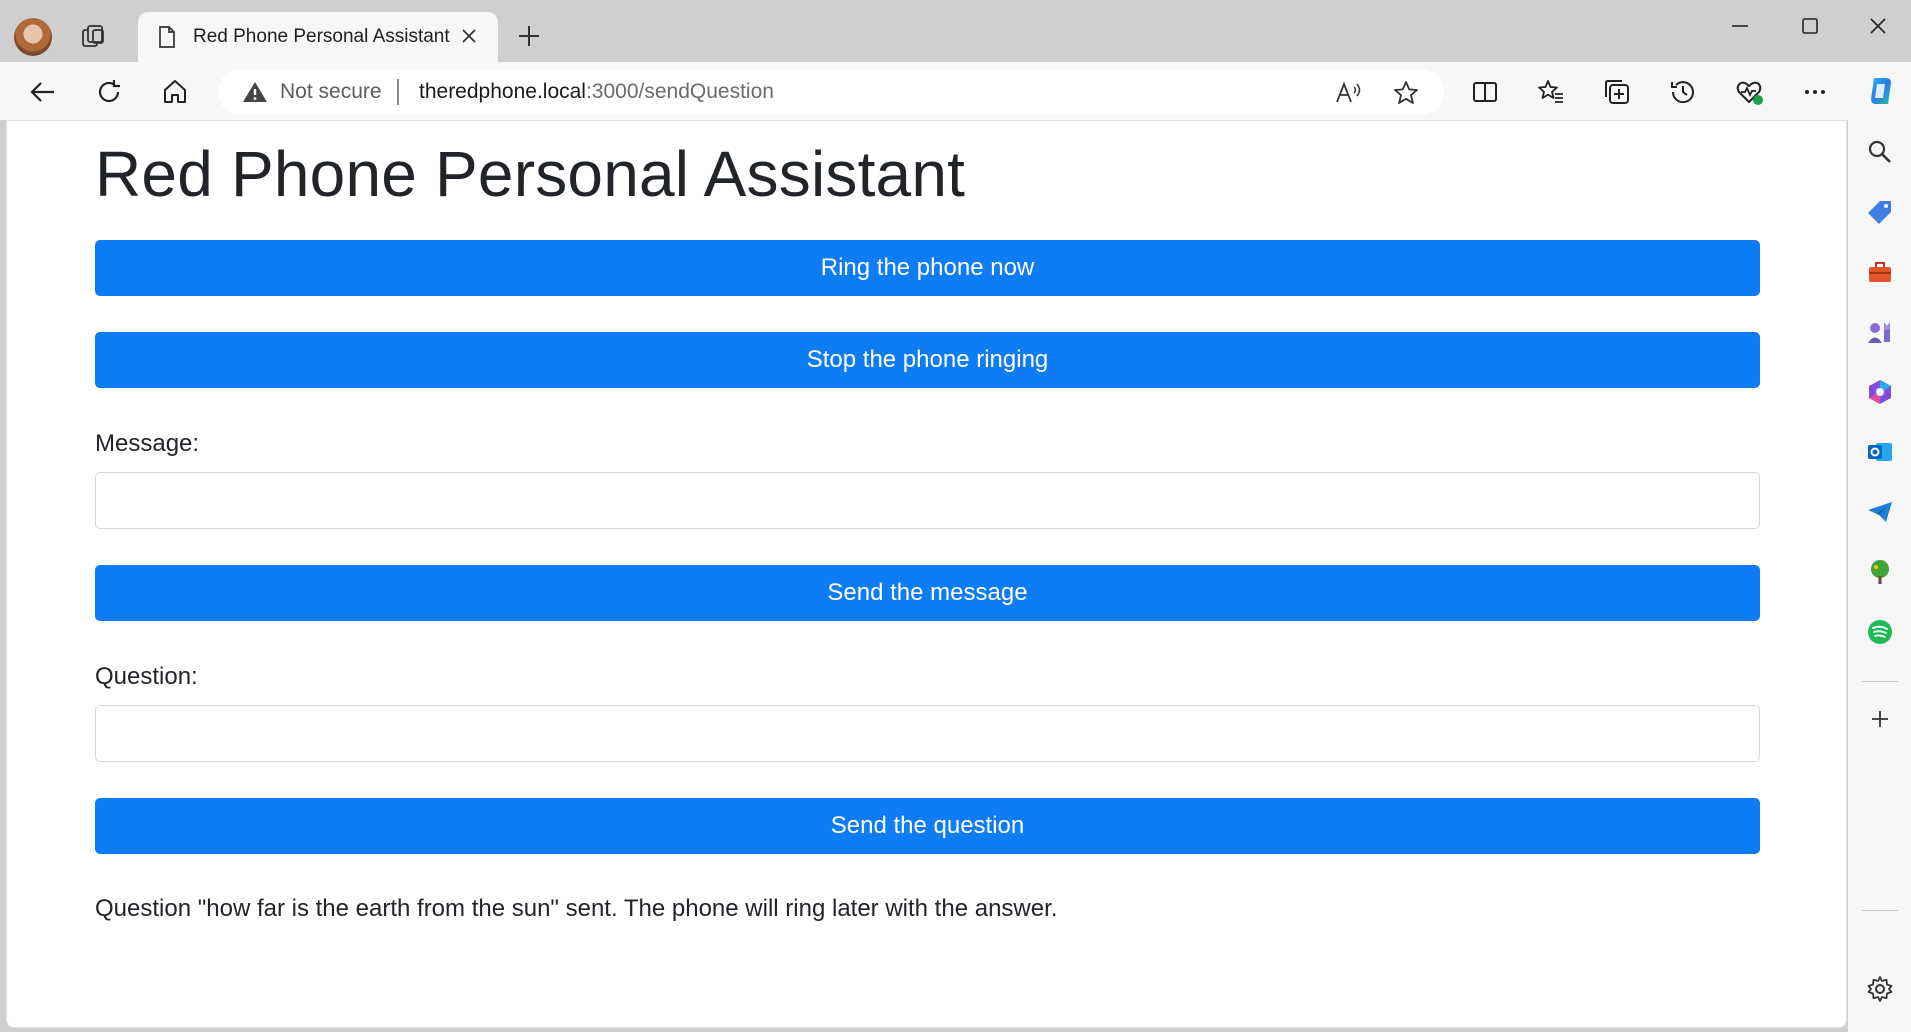 Image resolution: width=1911 pixels, height=1032 pixels. I want to click on url-text: theredphone.local:3000/sendQuestion, so click(596, 92).